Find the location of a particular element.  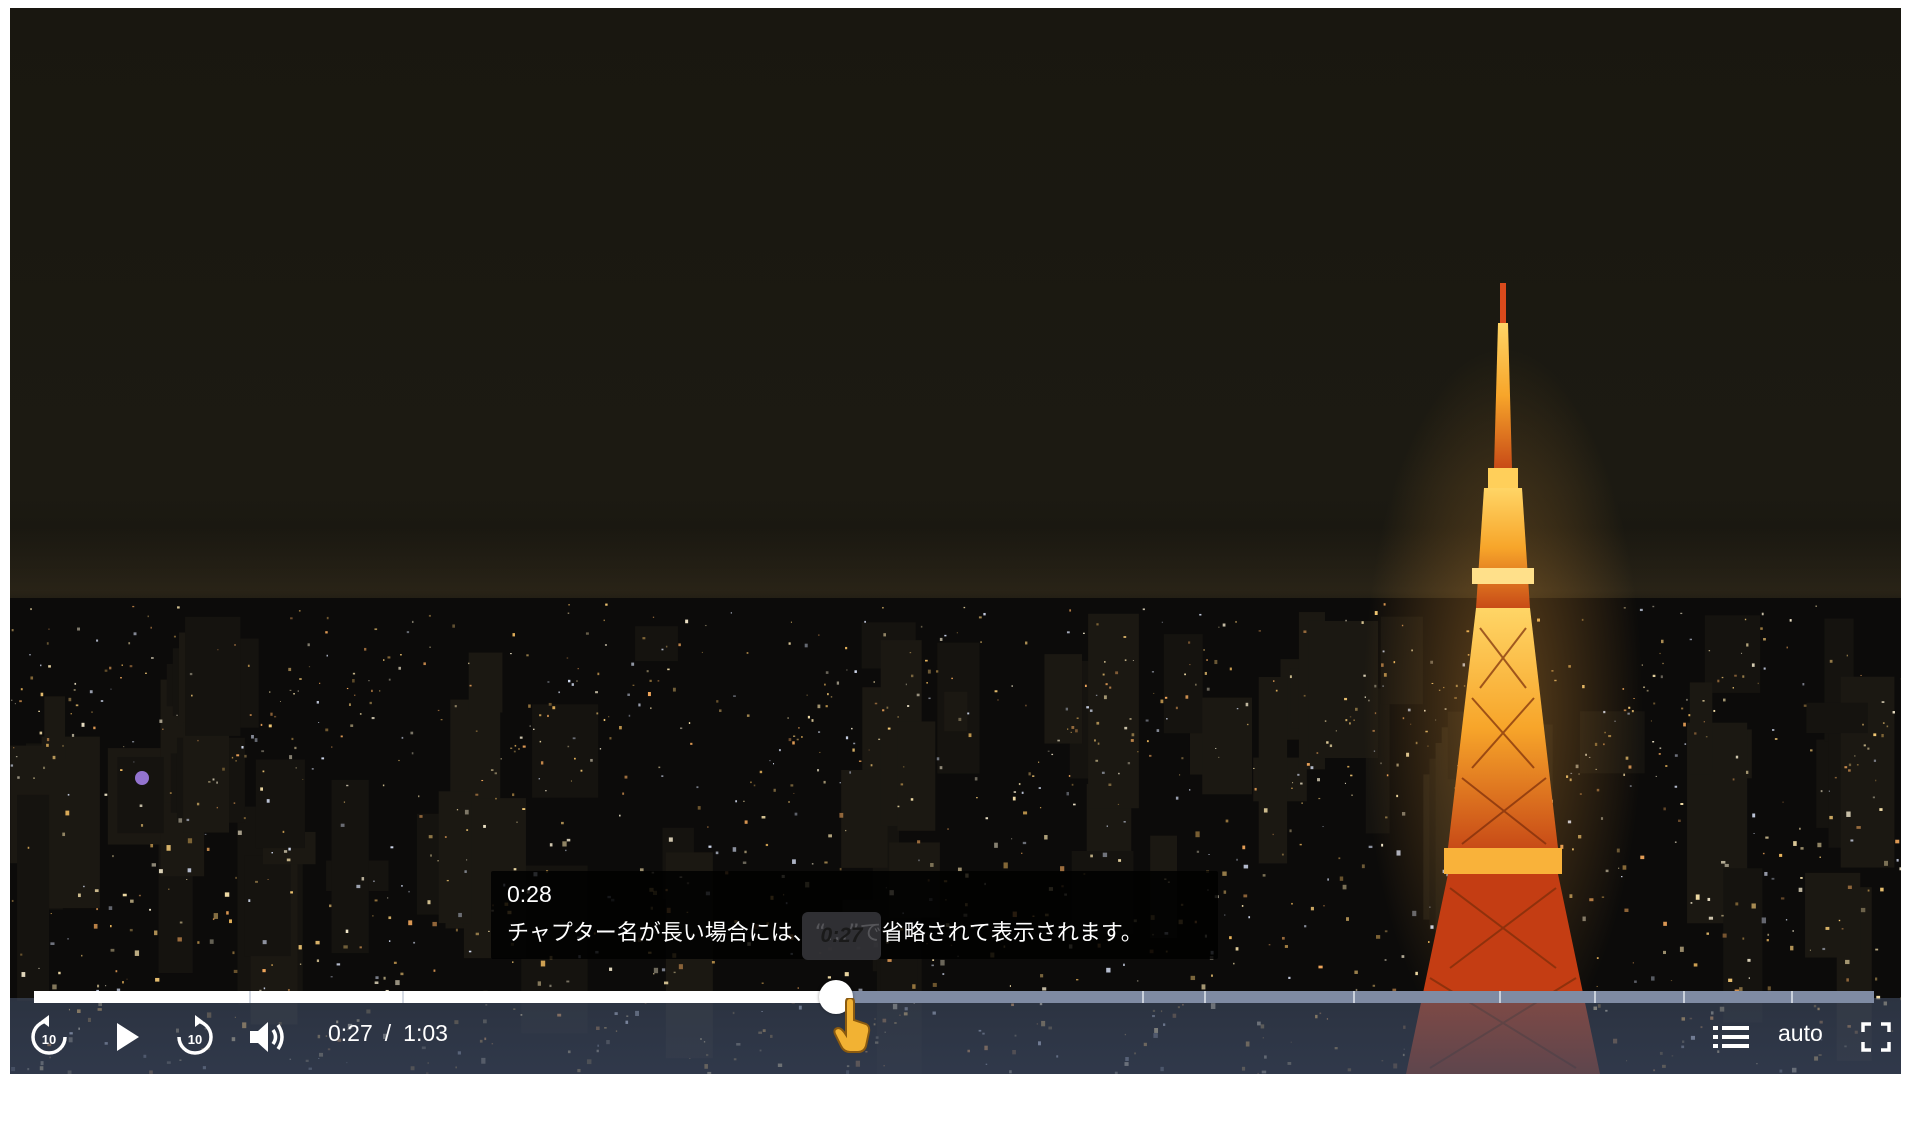

time-display: 0:27 / 1:03 is located at coordinates (388, 1033).